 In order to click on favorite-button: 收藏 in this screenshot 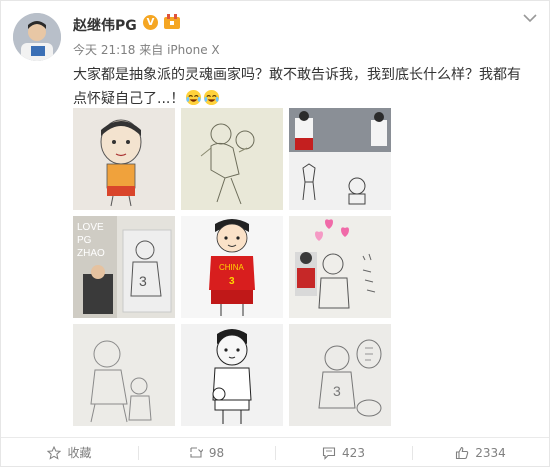, I will do `click(69, 452)`.